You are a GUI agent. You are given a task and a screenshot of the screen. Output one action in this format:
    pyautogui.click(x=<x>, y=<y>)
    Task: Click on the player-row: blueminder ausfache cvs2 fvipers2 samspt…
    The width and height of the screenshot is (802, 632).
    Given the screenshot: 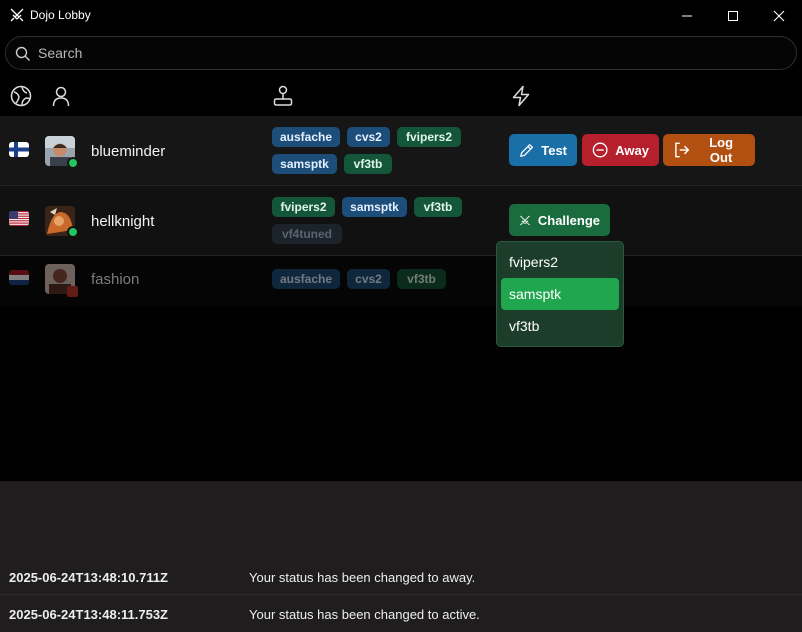 What is the action you would take?
    pyautogui.click(x=401, y=151)
    